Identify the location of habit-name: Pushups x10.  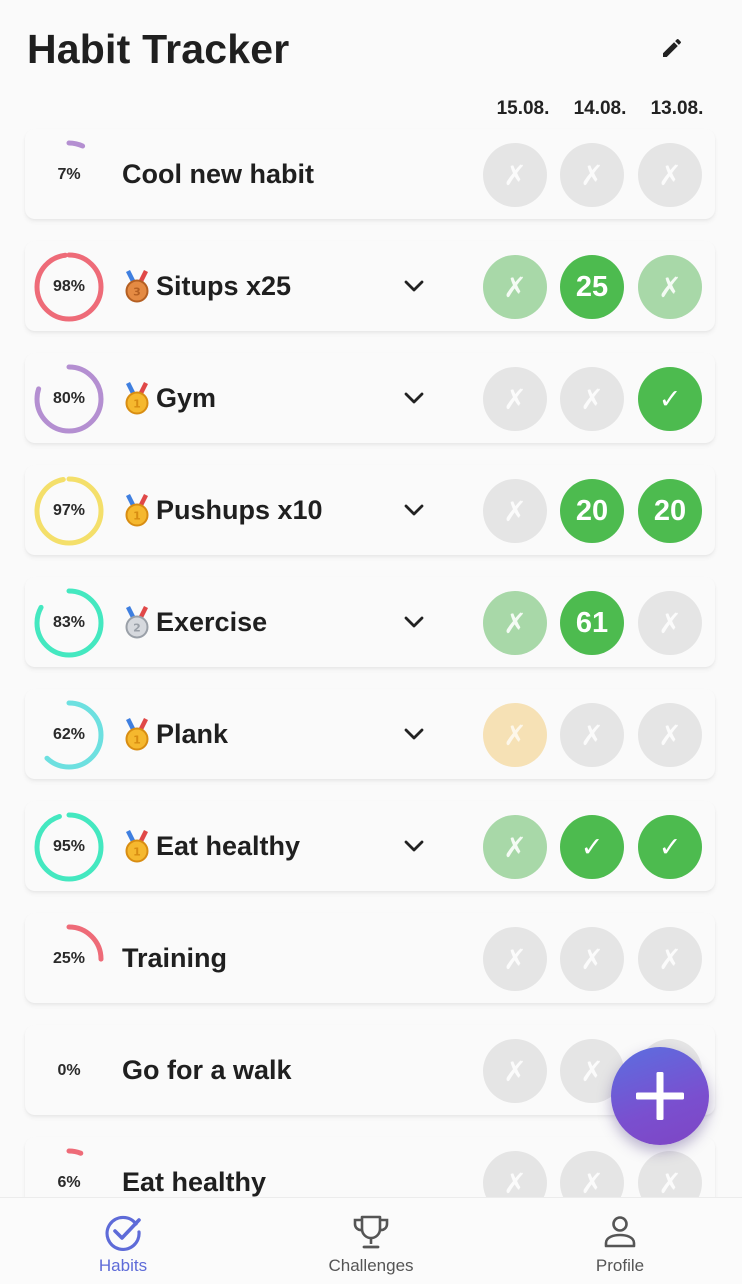
(239, 509).